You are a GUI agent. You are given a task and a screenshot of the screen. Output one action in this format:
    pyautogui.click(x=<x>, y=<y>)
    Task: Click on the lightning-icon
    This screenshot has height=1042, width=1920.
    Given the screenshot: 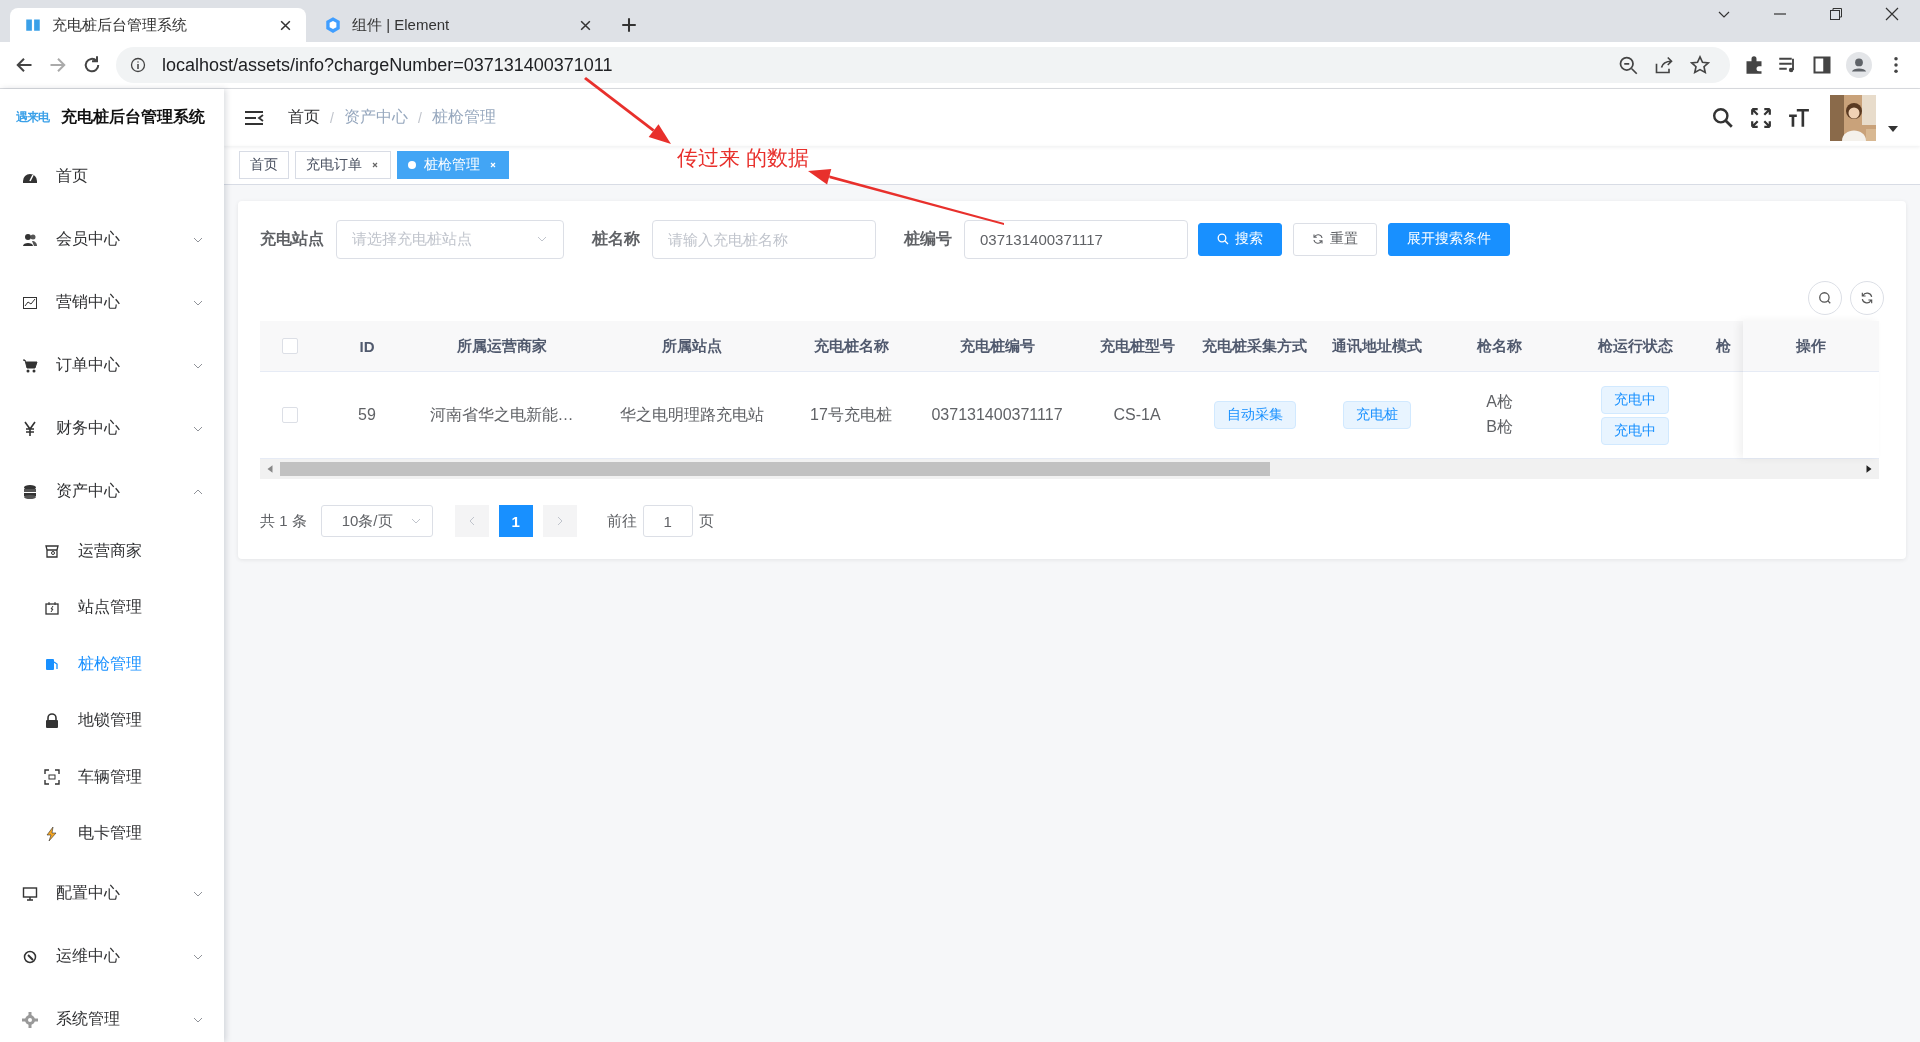 What is the action you would take?
    pyautogui.click(x=52, y=833)
    